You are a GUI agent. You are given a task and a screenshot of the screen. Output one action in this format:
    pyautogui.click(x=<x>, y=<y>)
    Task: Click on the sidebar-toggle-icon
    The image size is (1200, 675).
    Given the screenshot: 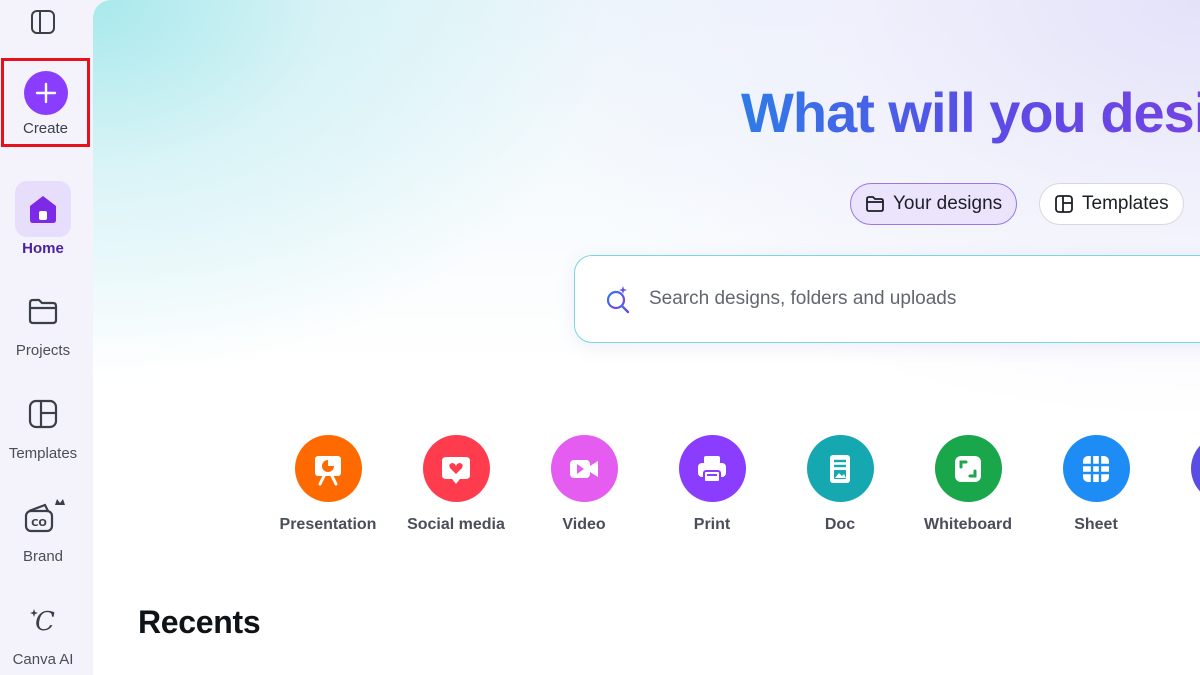 What is the action you would take?
    pyautogui.click(x=43, y=22)
    